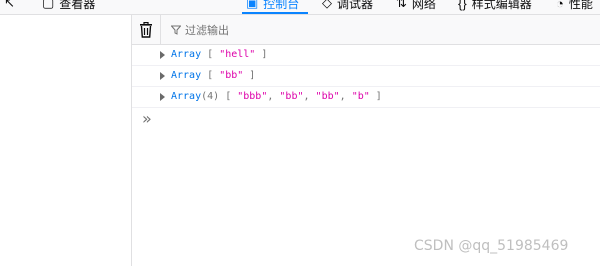 The image size is (600, 266). I want to click on tab-pick-element: ↖, so click(9, 6).